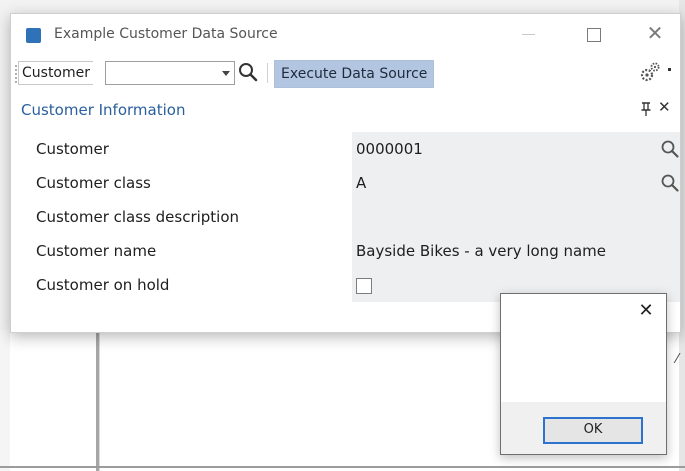 This screenshot has width=685, height=471. What do you see at coordinates (364, 286) in the screenshot?
I see `customer-on-hold-checkbox` at bounding box center [364, 286].